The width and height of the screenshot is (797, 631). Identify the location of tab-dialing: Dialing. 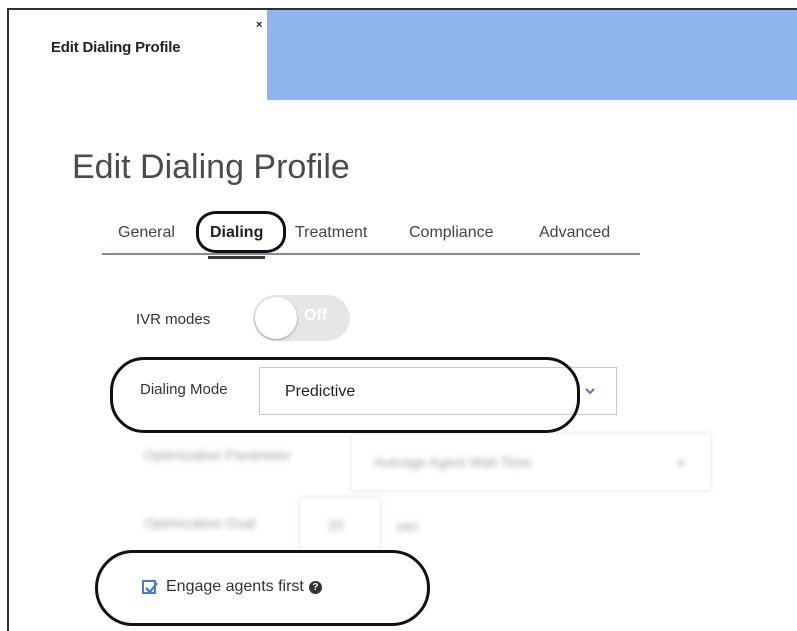
(236, 241).